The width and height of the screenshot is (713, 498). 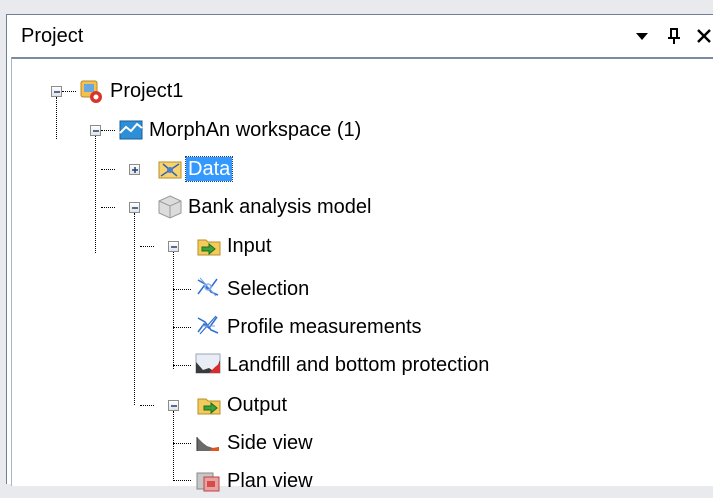 I want to click on tree-node-label-side-view: Side view, so click(x=270, y=443).